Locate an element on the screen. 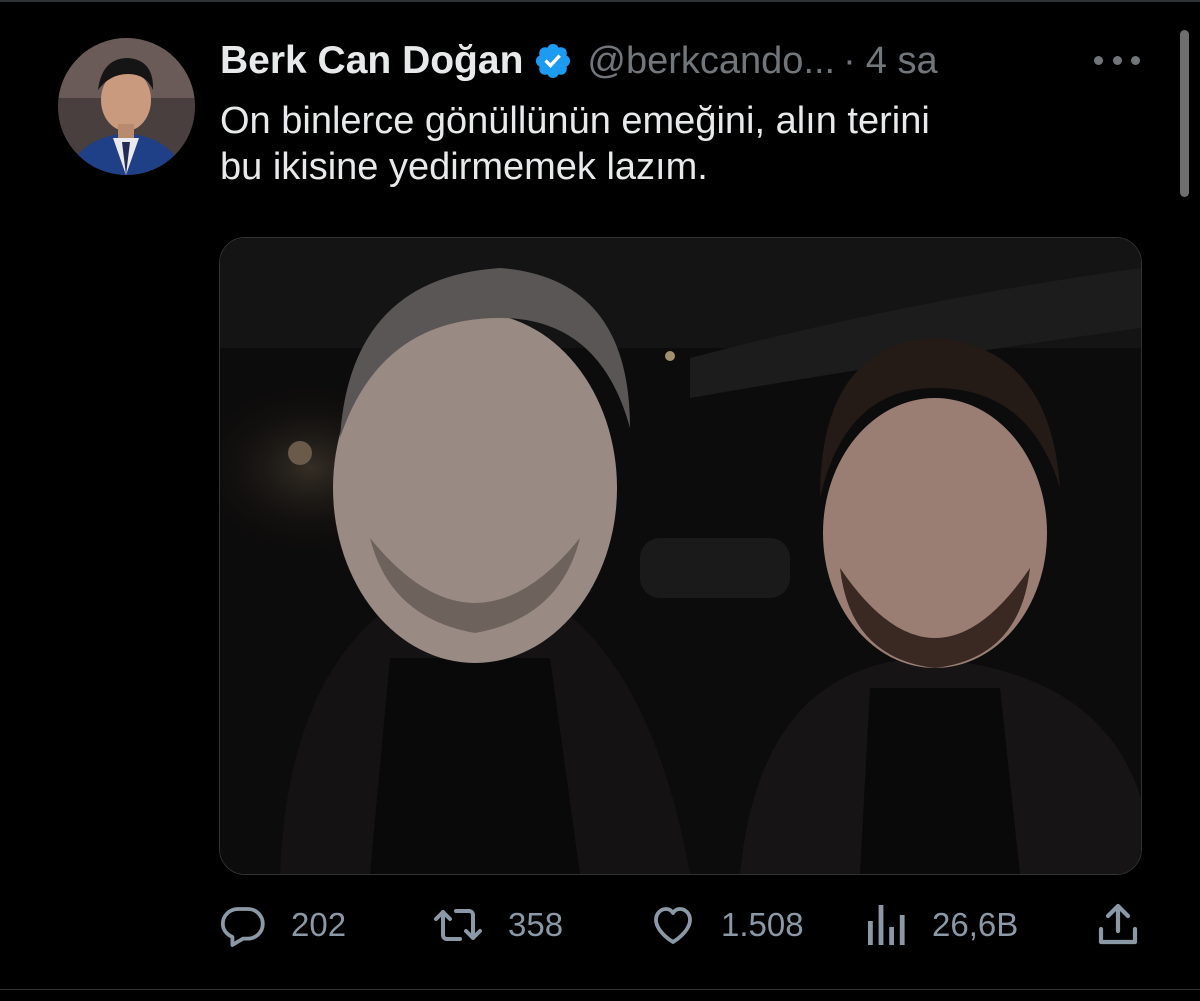  share-icon is located at coordinates (1118, 924).